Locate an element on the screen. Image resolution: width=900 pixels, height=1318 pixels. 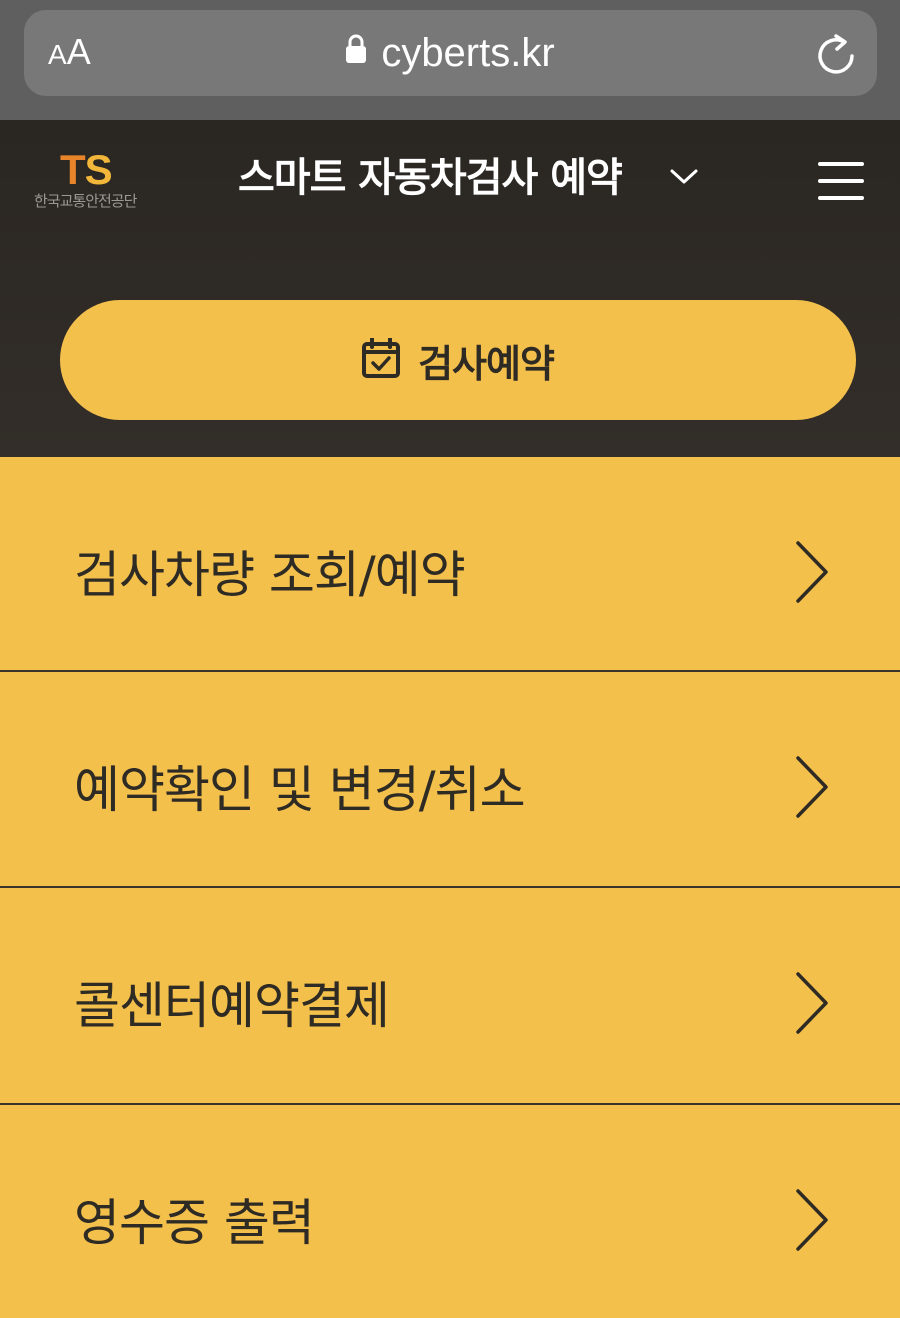
menu-item-label: 검사차량 조회/예약 is located at coordinates (270, 575).